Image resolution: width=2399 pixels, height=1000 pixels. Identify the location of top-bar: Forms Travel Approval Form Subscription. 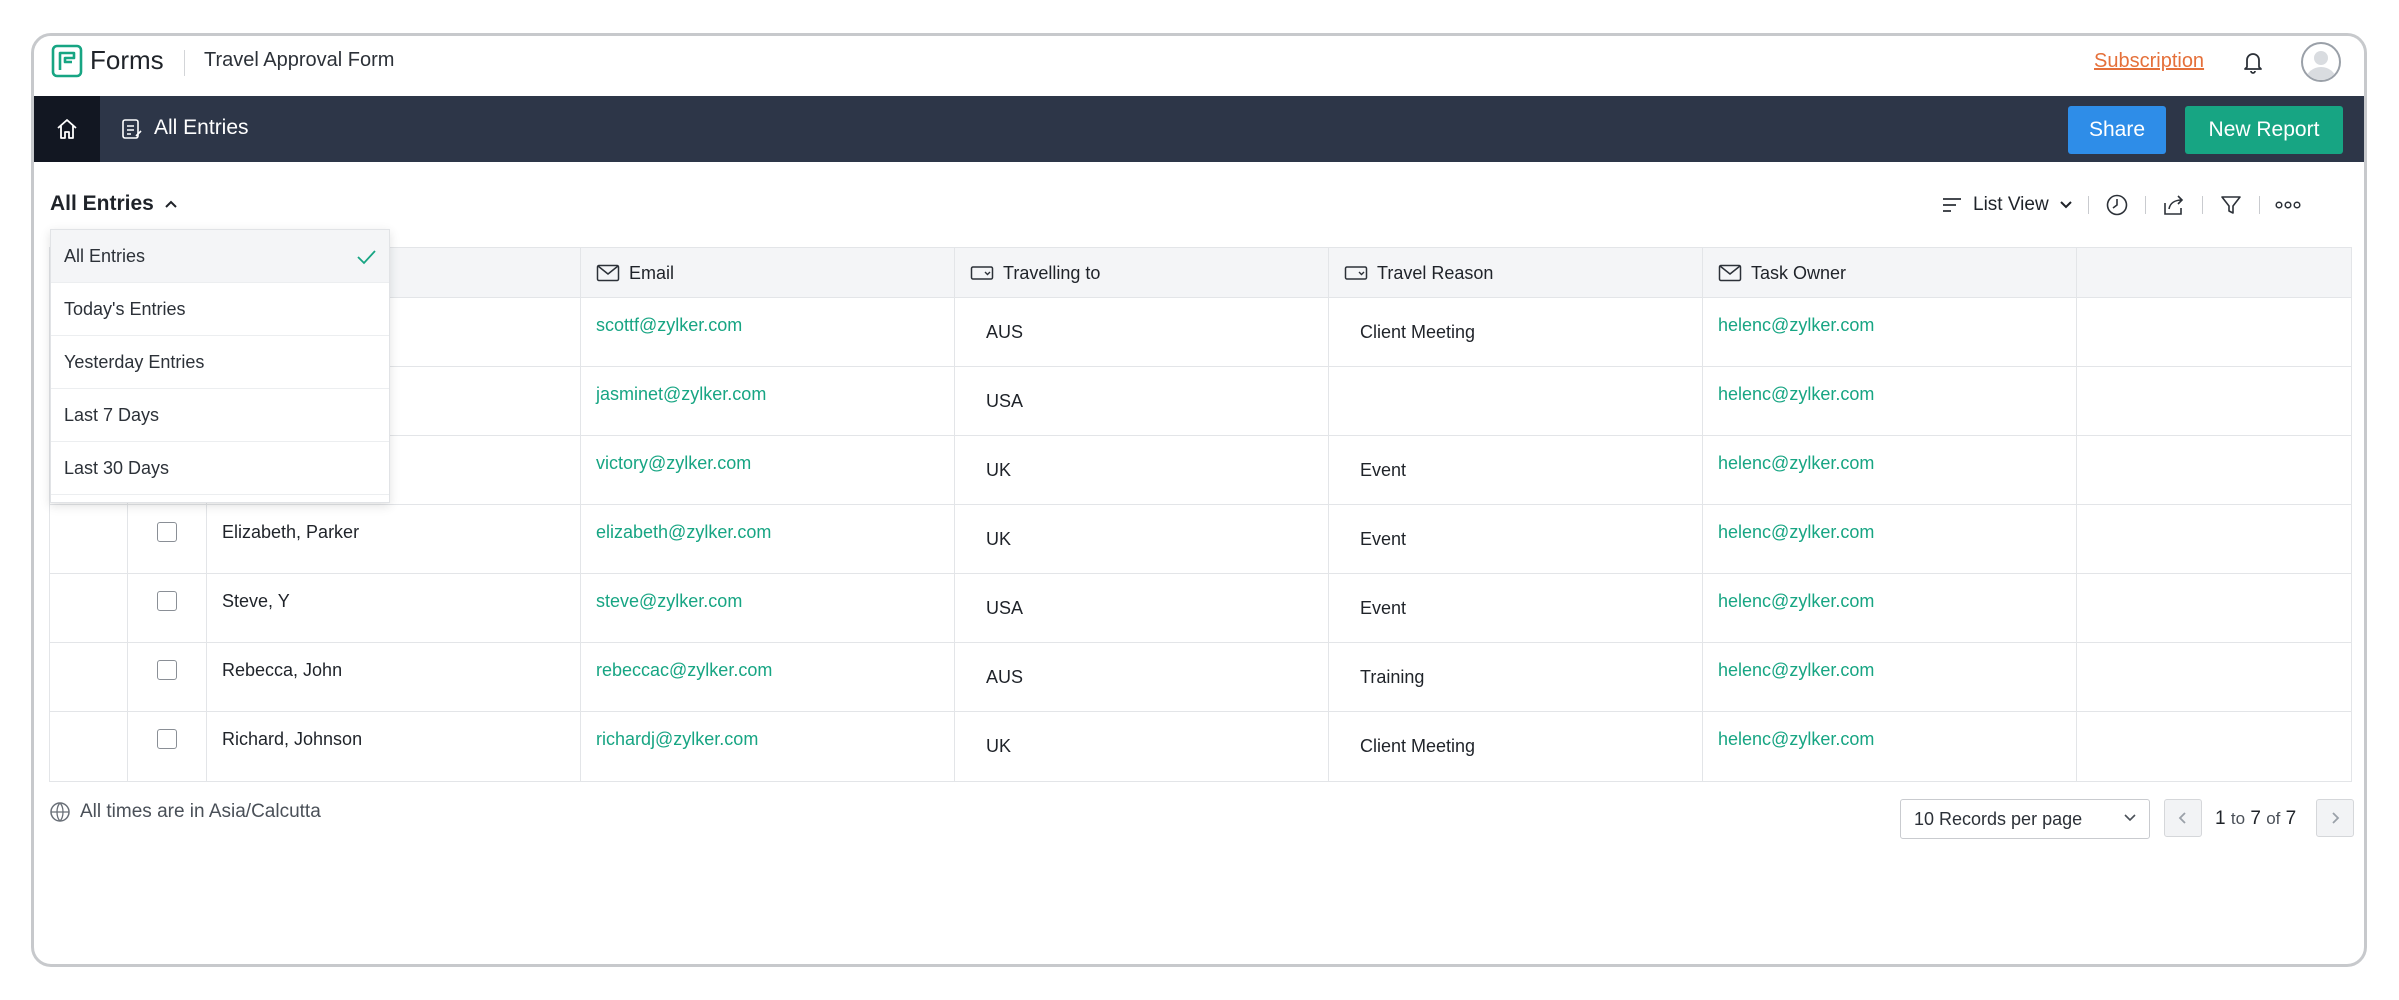
(1199, 65).